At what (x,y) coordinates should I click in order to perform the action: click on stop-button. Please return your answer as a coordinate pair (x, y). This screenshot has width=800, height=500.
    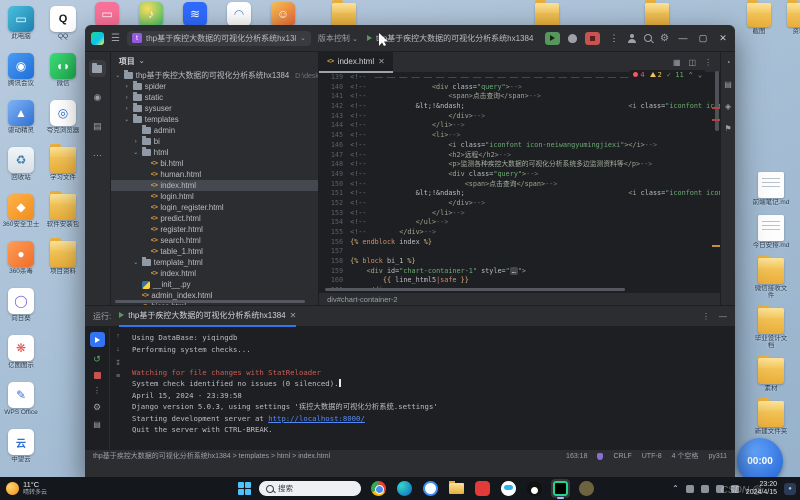
    Looking at the image, I should click on (593, 38).